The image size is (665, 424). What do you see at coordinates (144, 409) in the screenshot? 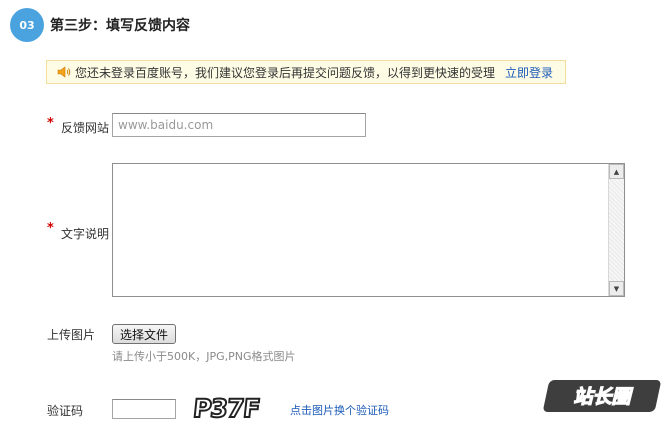
I see `captcha-input` at bounding box center [144, 409].